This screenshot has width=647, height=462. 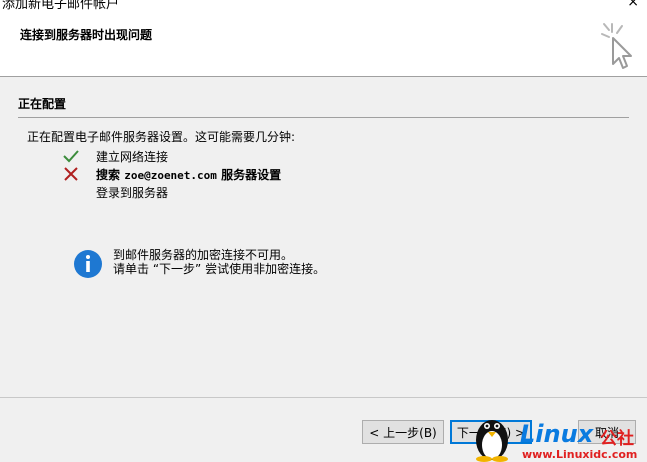 What do you see at coordinates (323, 43) in the screenshot?
I see `wizard-header: 连接到服务器时出现问题` at bounding box center [323, 43].